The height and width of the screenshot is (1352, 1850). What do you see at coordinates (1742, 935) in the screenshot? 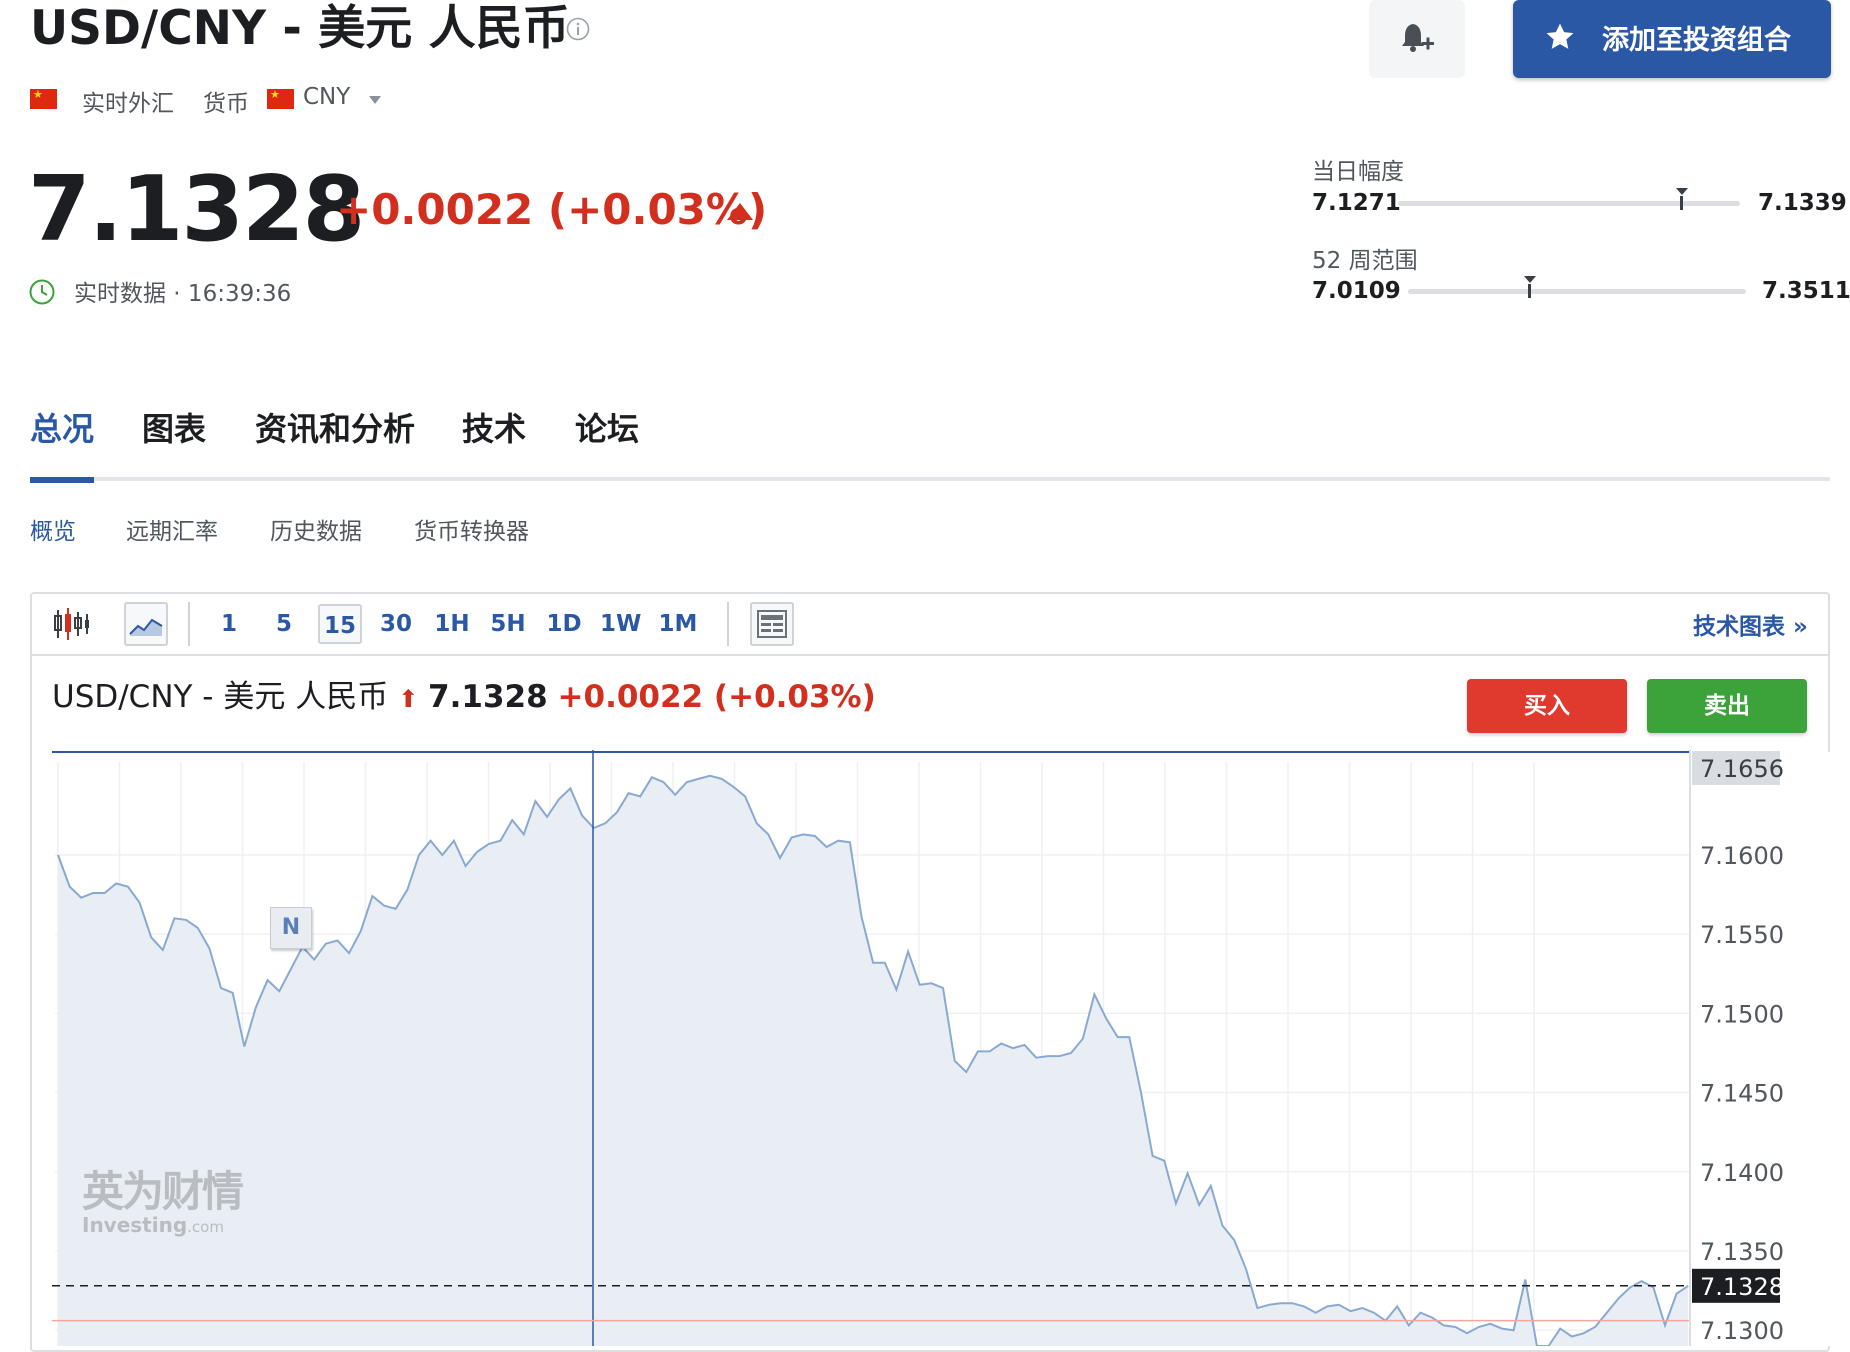
I see `y-tick-label: 7.1550` at bounding box center [1742, 935].